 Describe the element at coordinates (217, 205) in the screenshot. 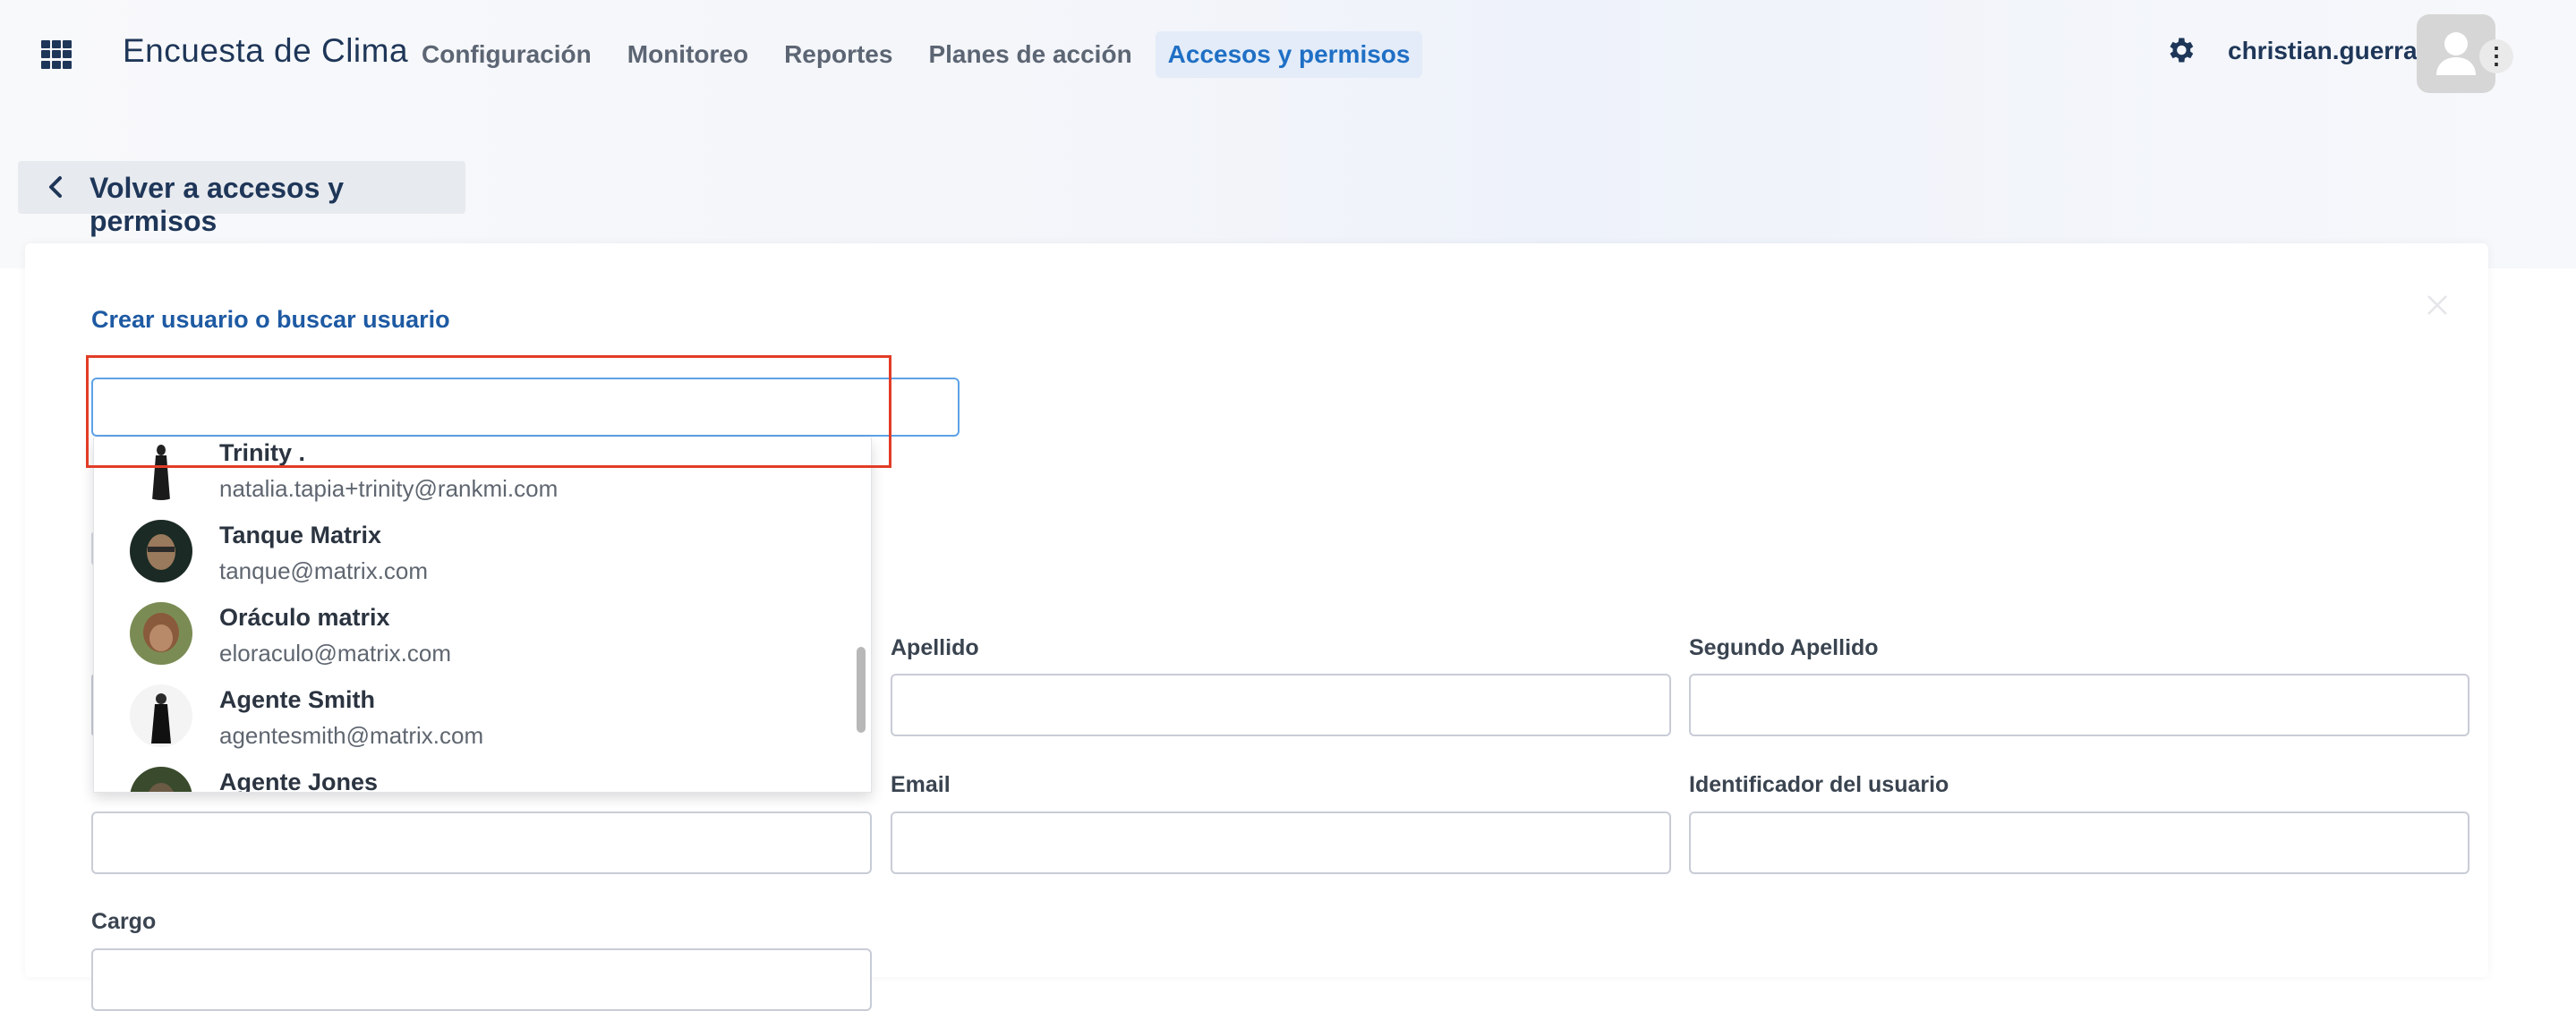

I see `back-button-label: Volver a accesos y permisos` at that location.